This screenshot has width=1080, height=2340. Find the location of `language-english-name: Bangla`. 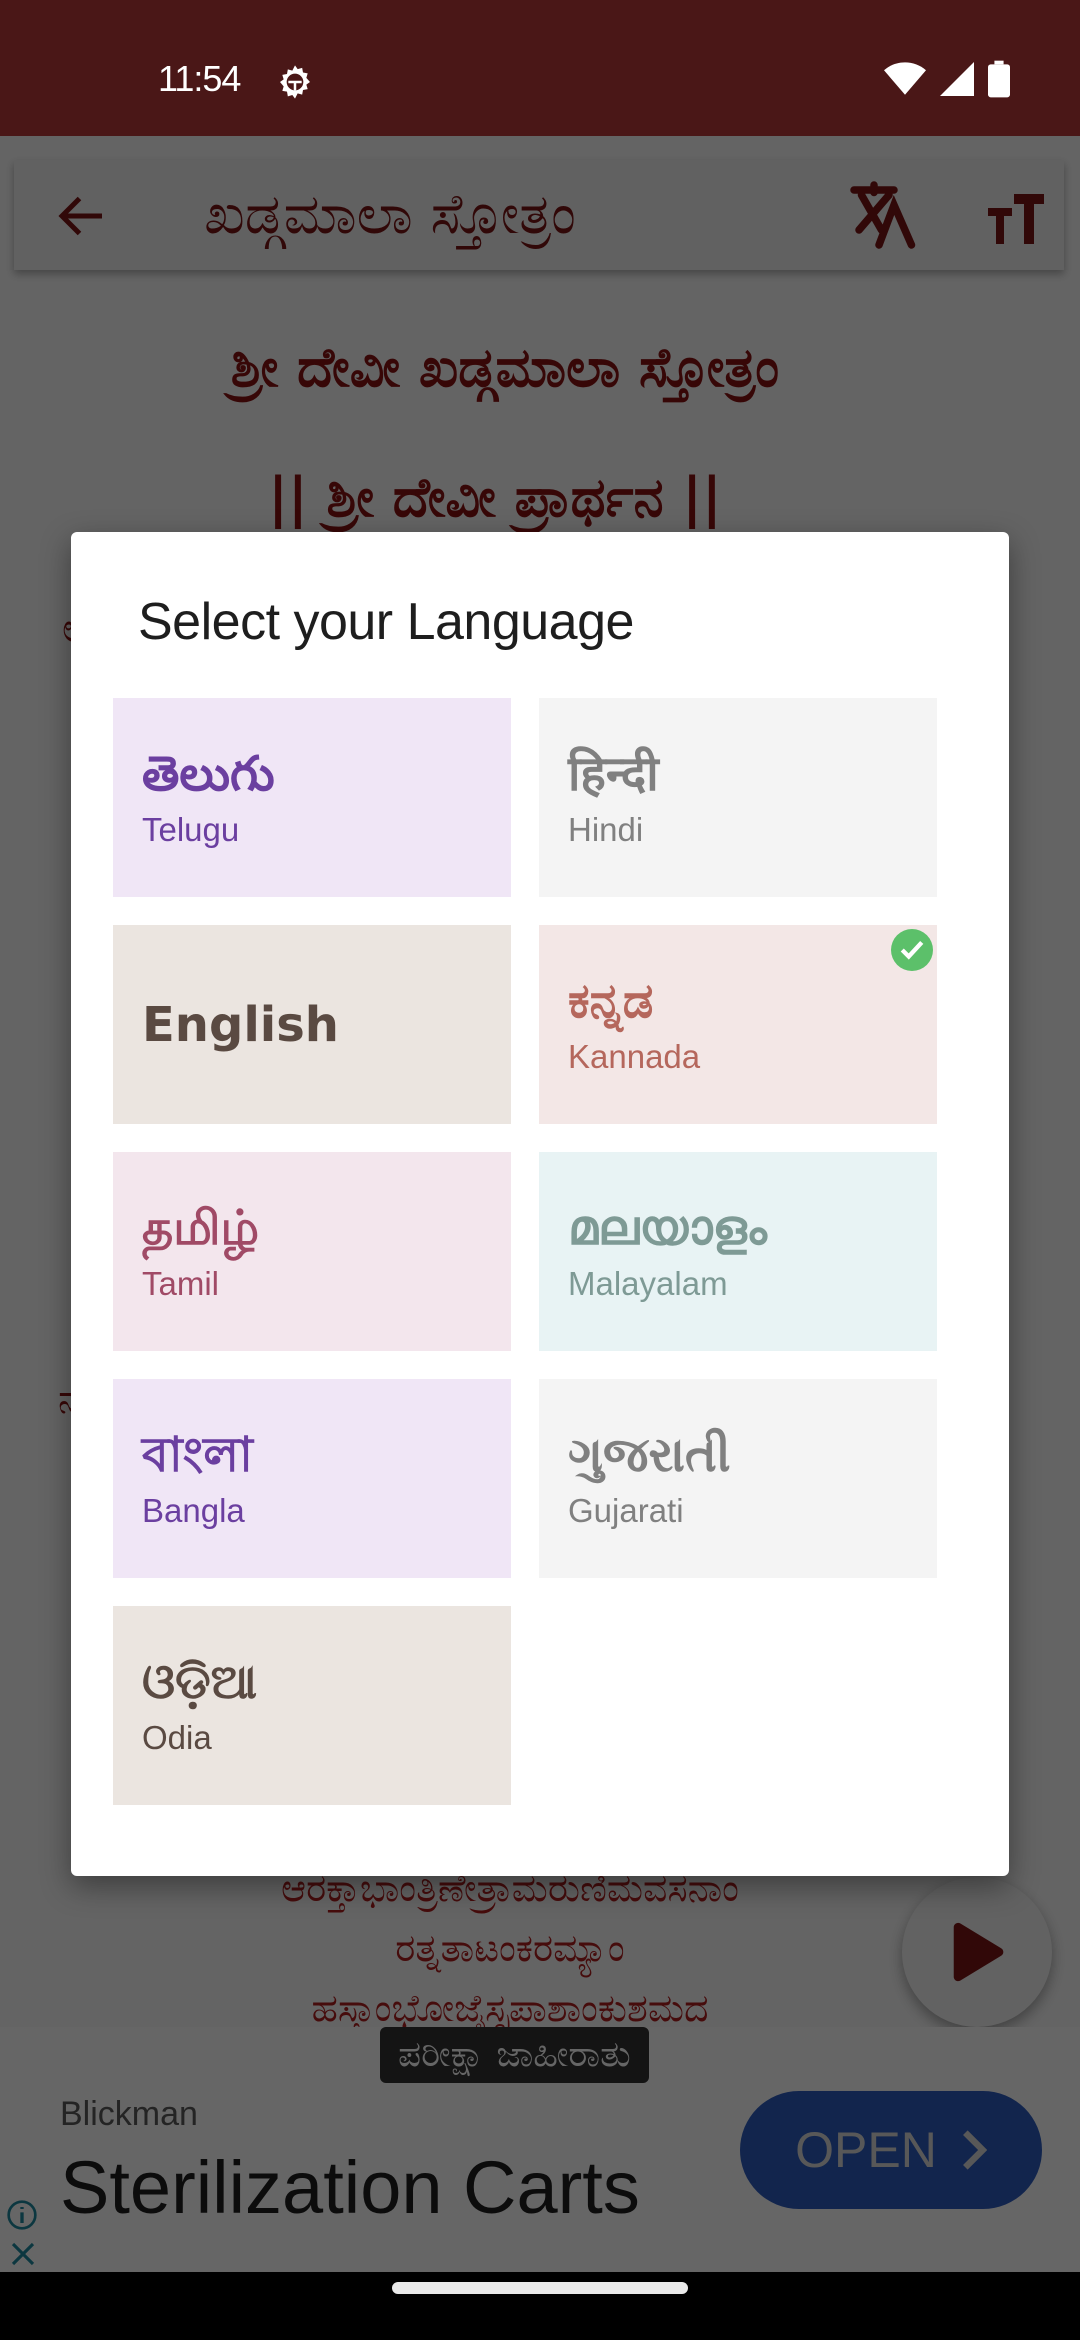

language-english-name: Bangla is located at coordinates (193, 1511).